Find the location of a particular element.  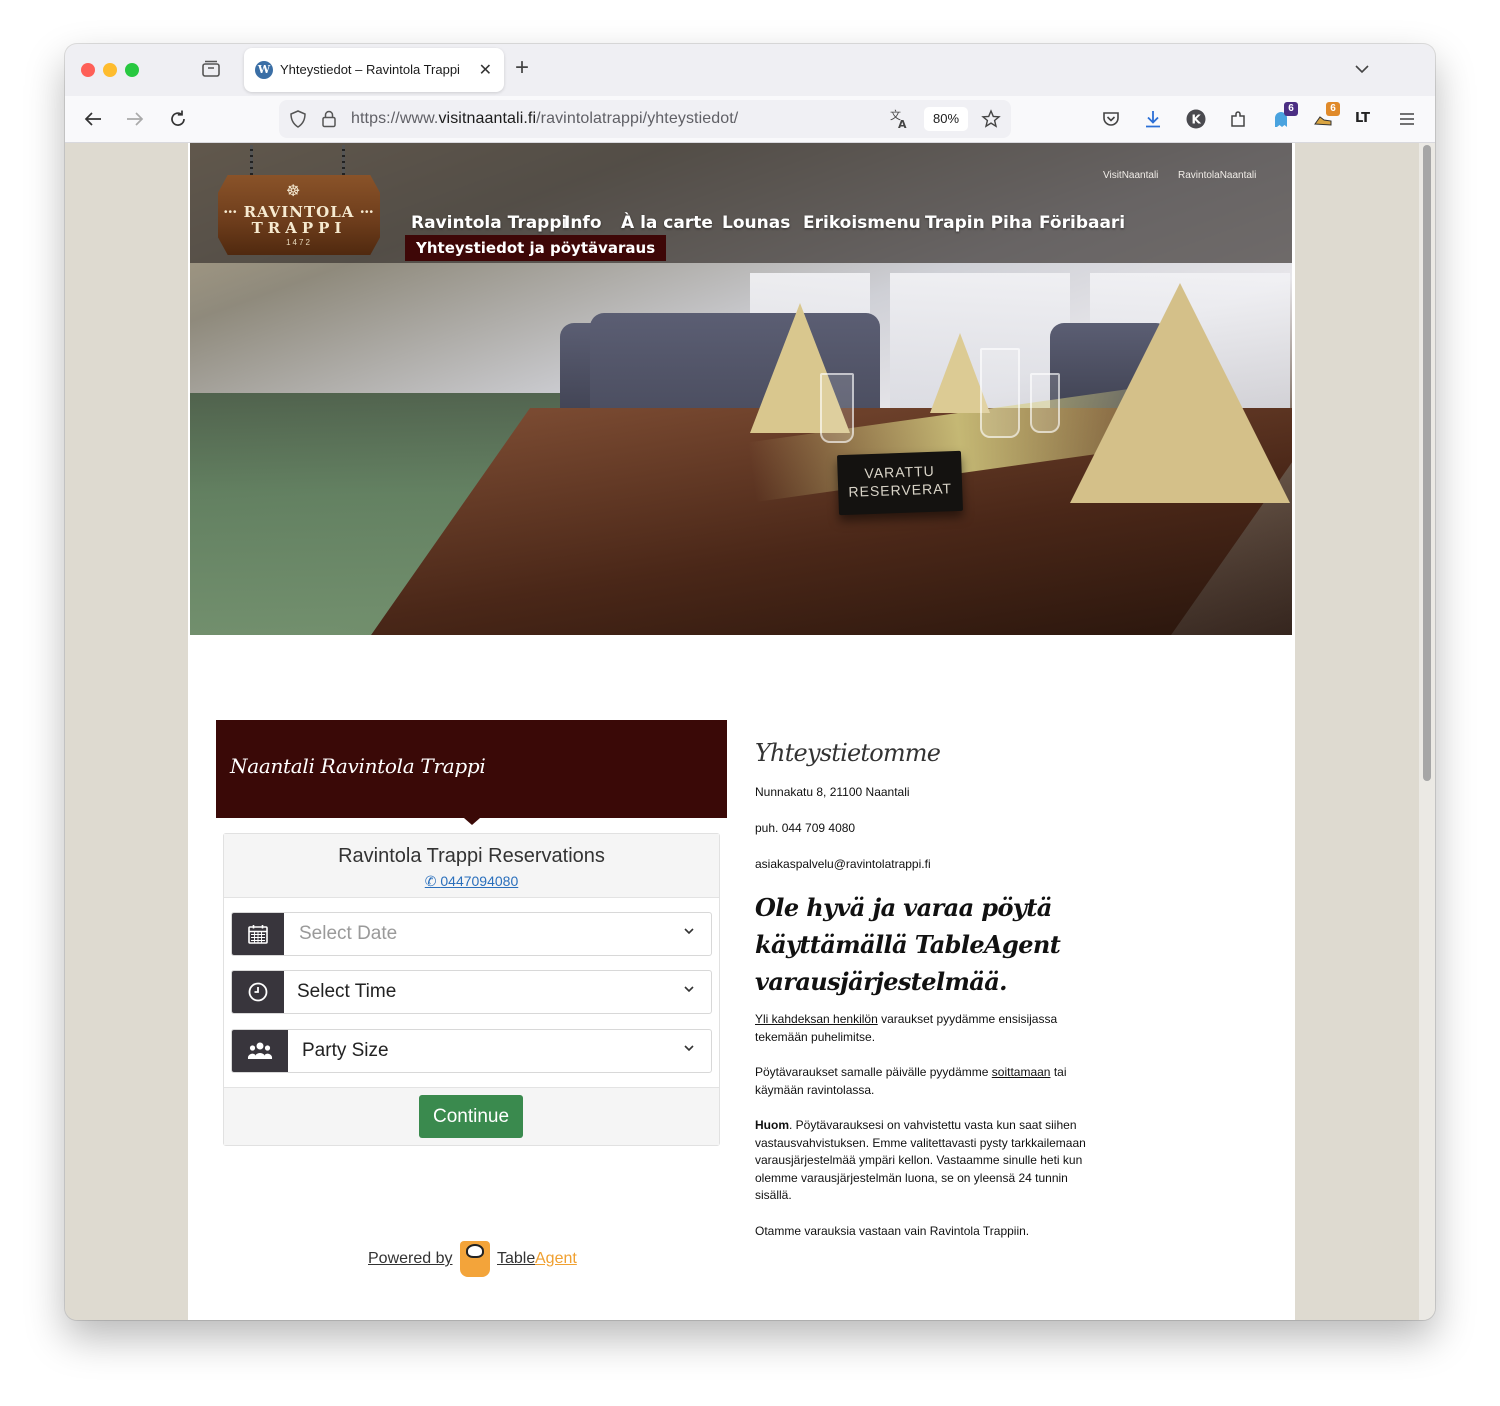

lock-icon is located at coordinates (329, 121).